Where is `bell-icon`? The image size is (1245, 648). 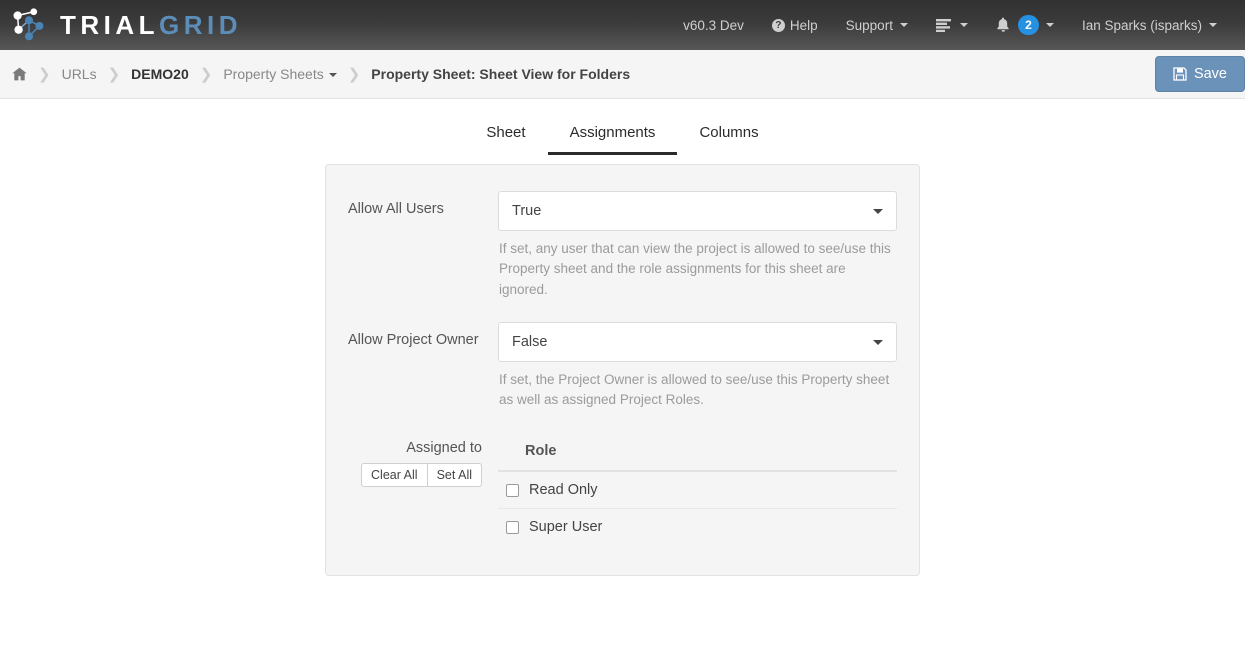
bell-icon is located at coordinates (1003, 24).